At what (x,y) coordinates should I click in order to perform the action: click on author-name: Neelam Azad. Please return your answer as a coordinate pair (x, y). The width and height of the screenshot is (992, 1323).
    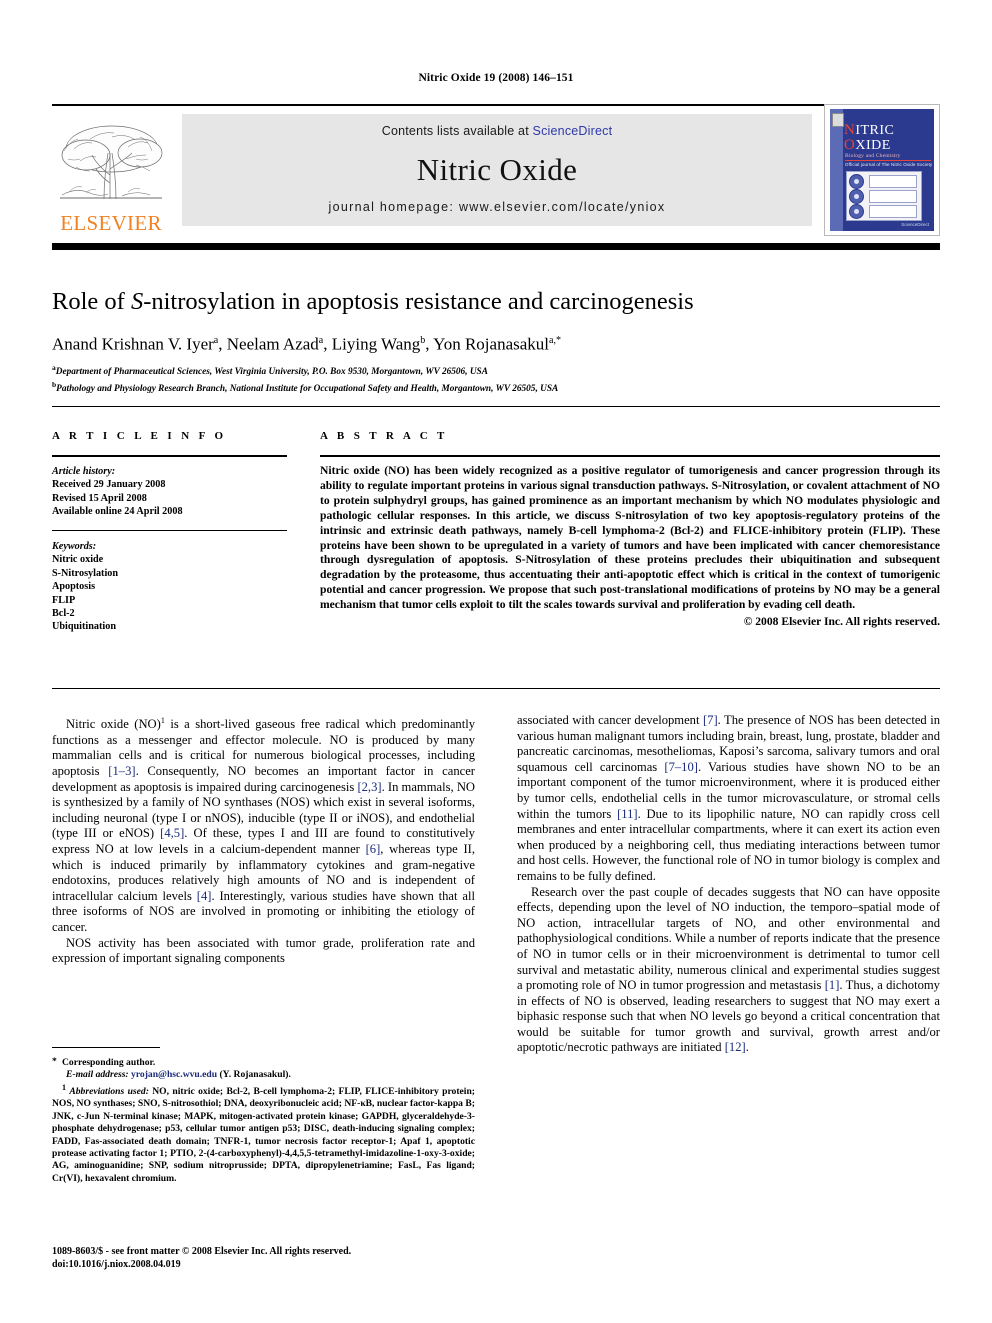
    Looking at the image, I should click on (272, 344).